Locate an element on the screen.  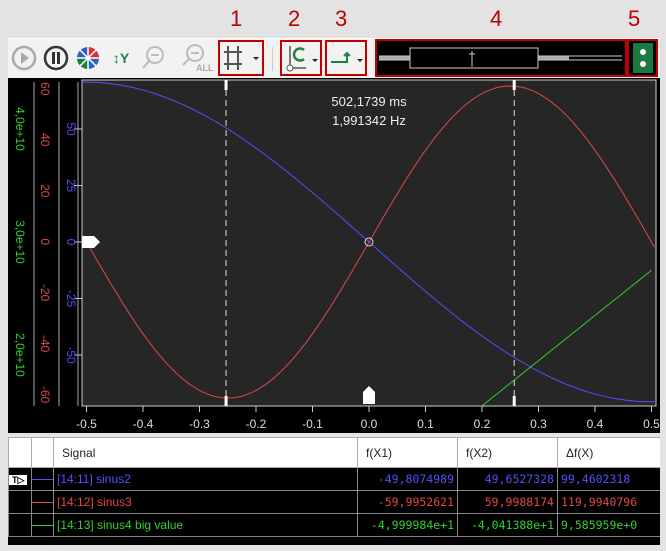
col-header-fx2: f(X2) is located at coordinates (507, 452).